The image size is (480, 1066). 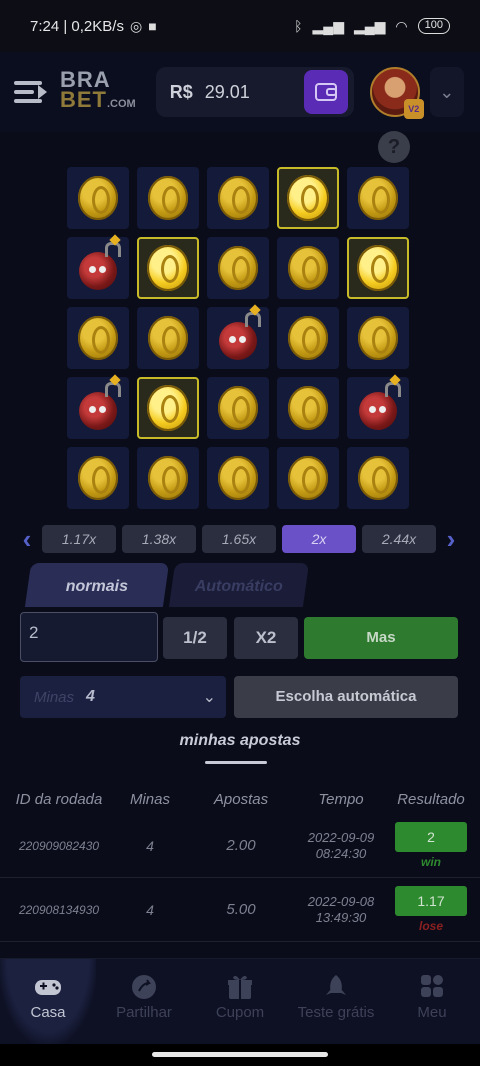 I want to click on cell-time: 2022-09-08 13:49:30, so click(x=341, y=910).